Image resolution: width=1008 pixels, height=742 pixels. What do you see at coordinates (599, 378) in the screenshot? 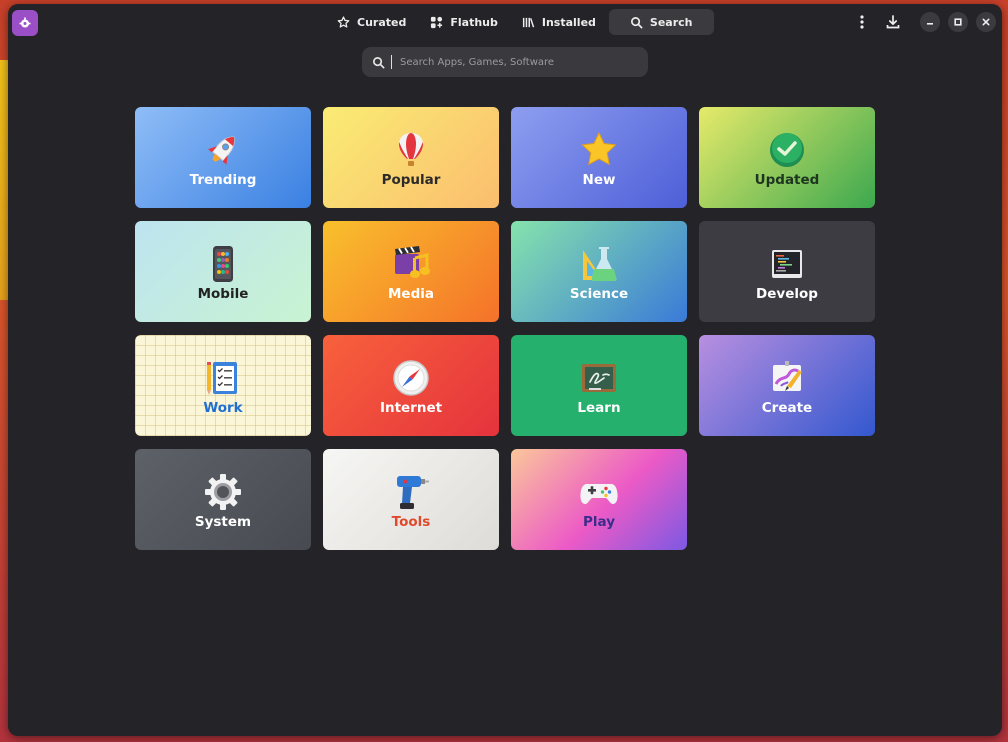
I see `chalkboard-icon` at bounding box center [599, 378].